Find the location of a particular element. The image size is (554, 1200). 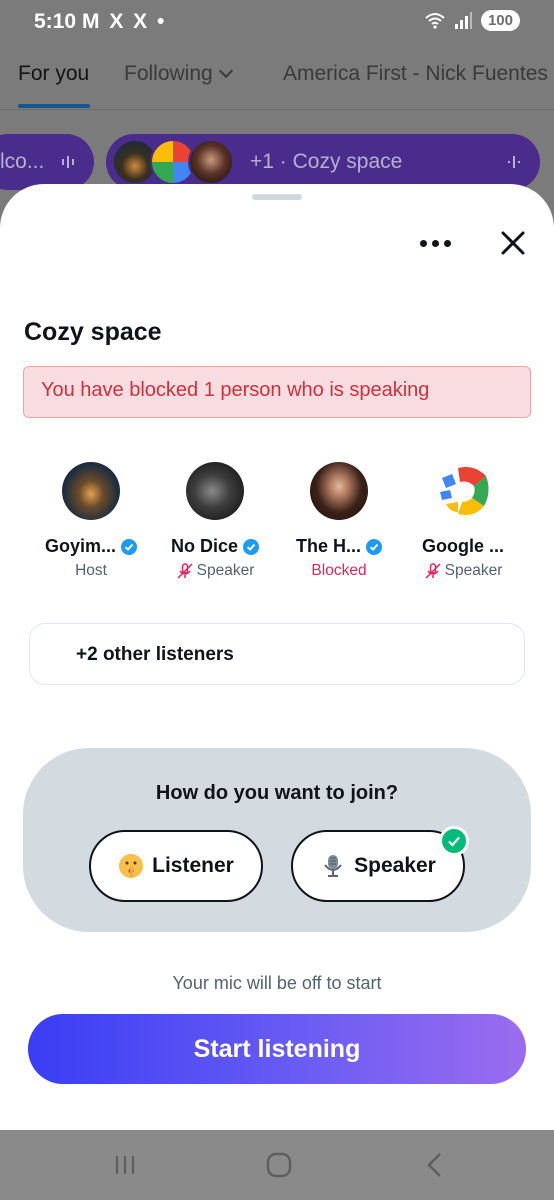

space-title: Cozy space is located at coordinates (93, 332).